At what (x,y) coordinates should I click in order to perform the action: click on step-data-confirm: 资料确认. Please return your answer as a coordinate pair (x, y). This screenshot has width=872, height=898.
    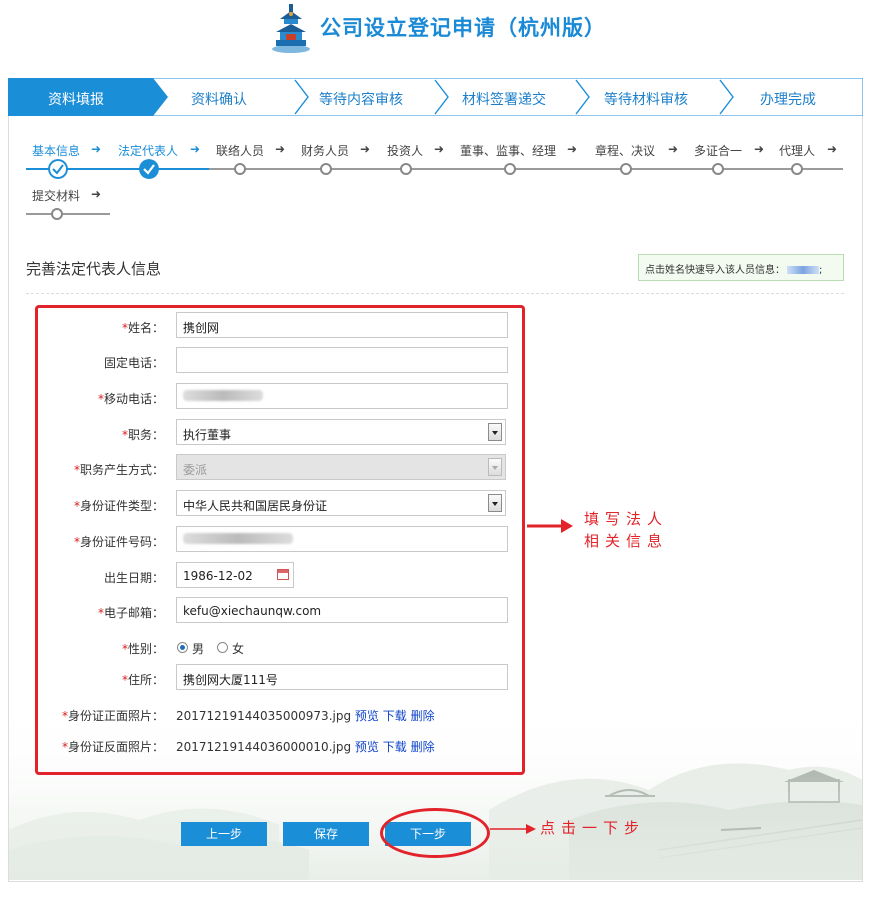
    Looking at the image, I should click on (219, 99).